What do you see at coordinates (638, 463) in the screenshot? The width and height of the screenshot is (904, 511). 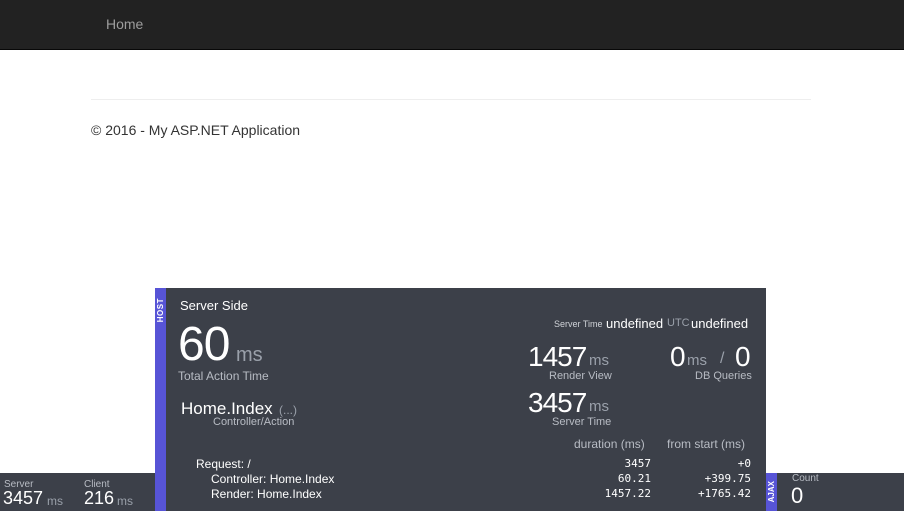 I see `timing-row-duration: 3457` at bounding box center [638, 463].